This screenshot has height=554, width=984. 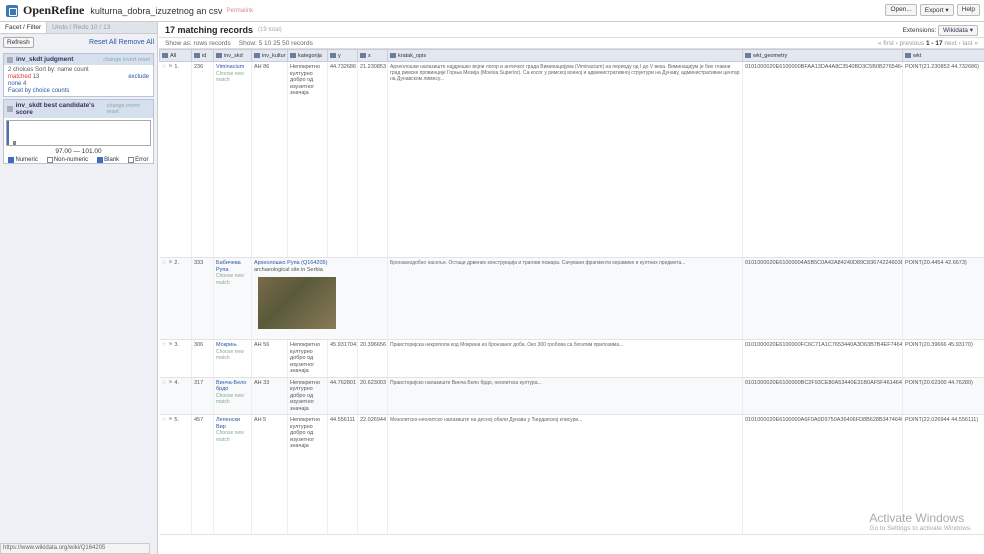 I want to click on permalink-link: Permalink, so click(x=239, y=11).